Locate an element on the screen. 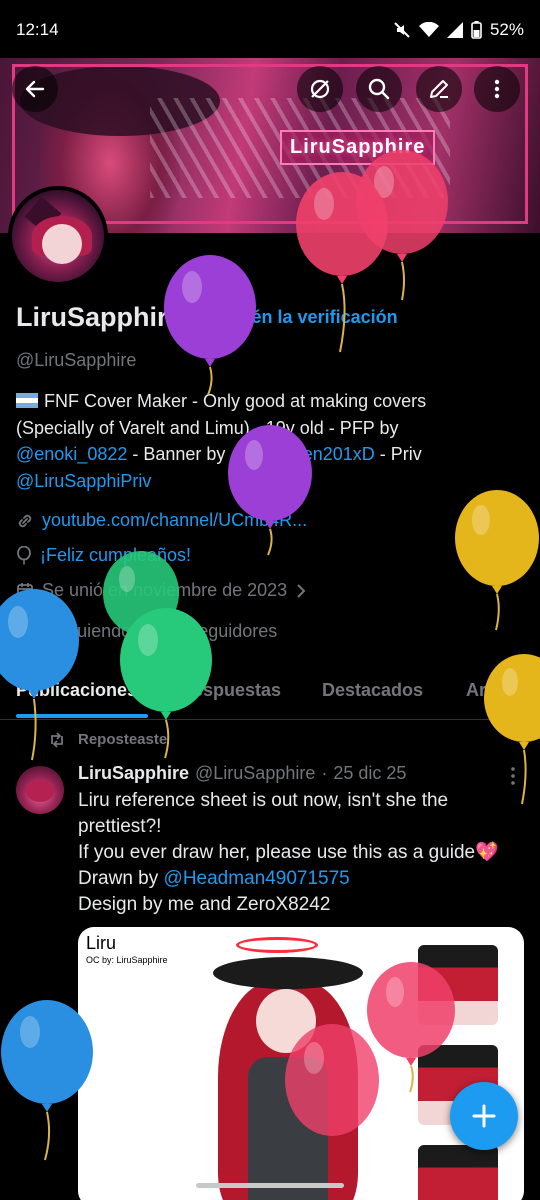  home-indicator is located at coordinates (270, 1185).